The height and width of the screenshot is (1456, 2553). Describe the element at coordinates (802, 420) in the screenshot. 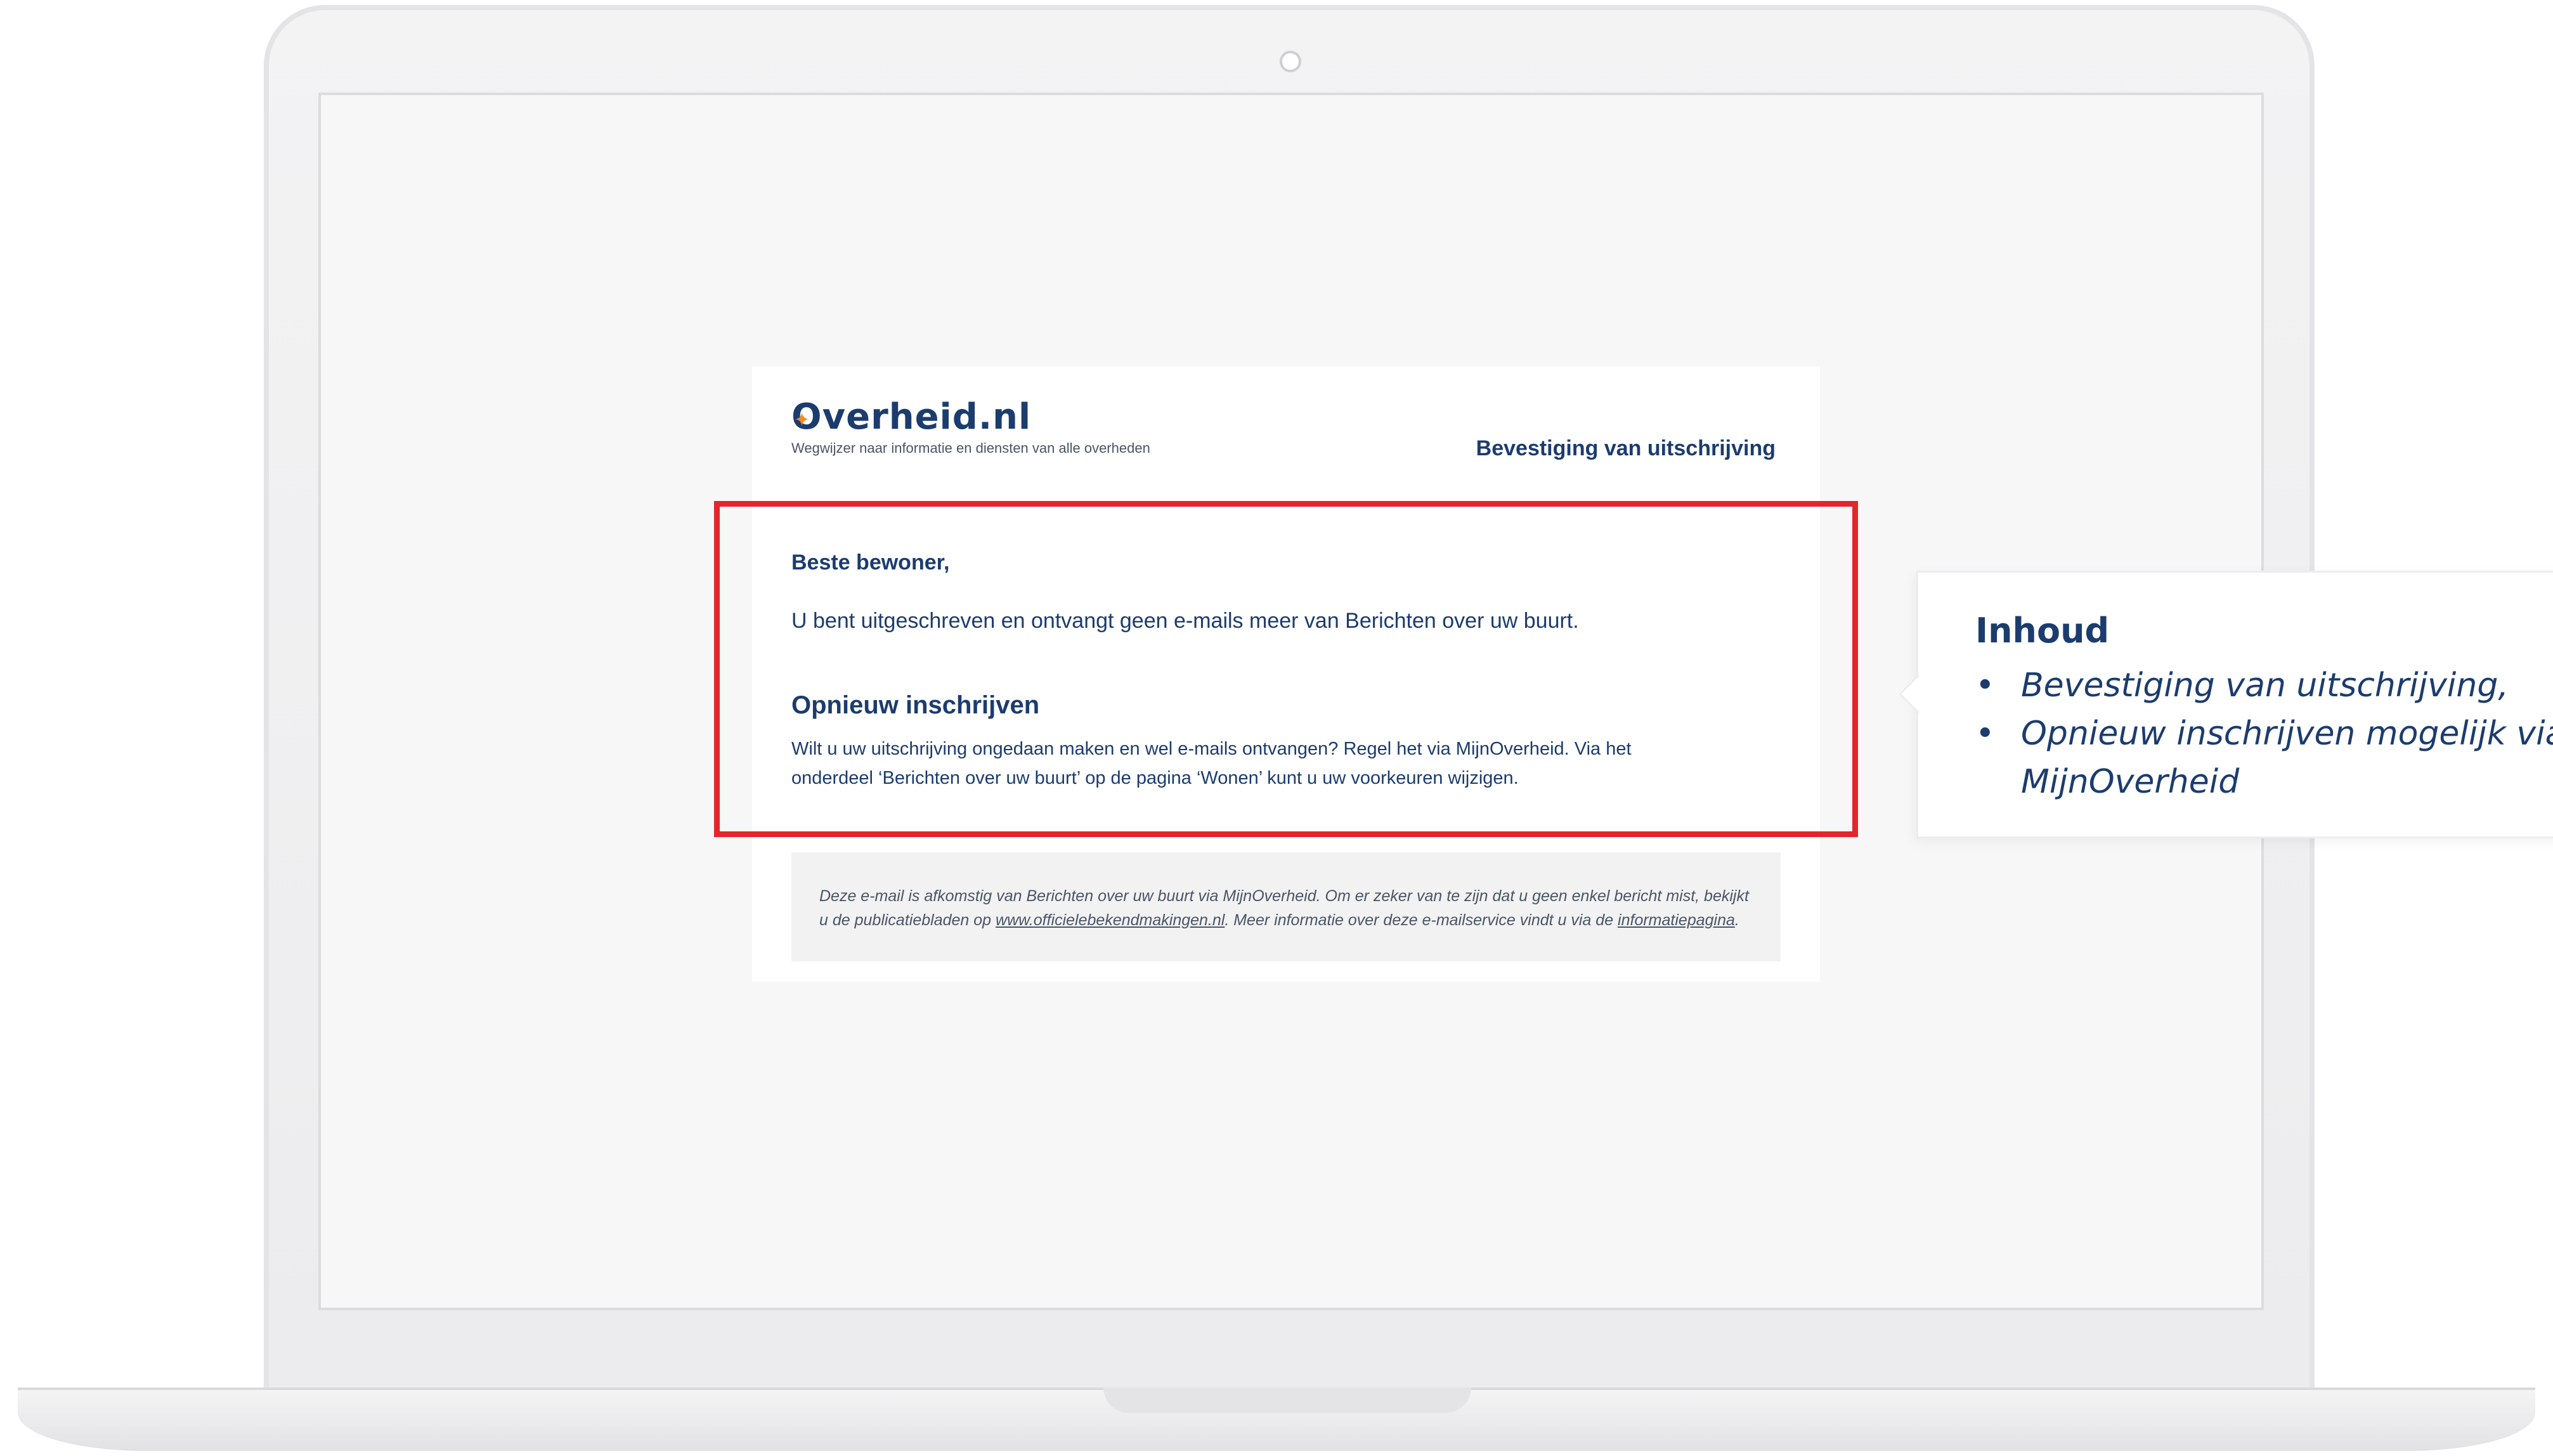

I see `logo-spark-icon: ✦` at that location.